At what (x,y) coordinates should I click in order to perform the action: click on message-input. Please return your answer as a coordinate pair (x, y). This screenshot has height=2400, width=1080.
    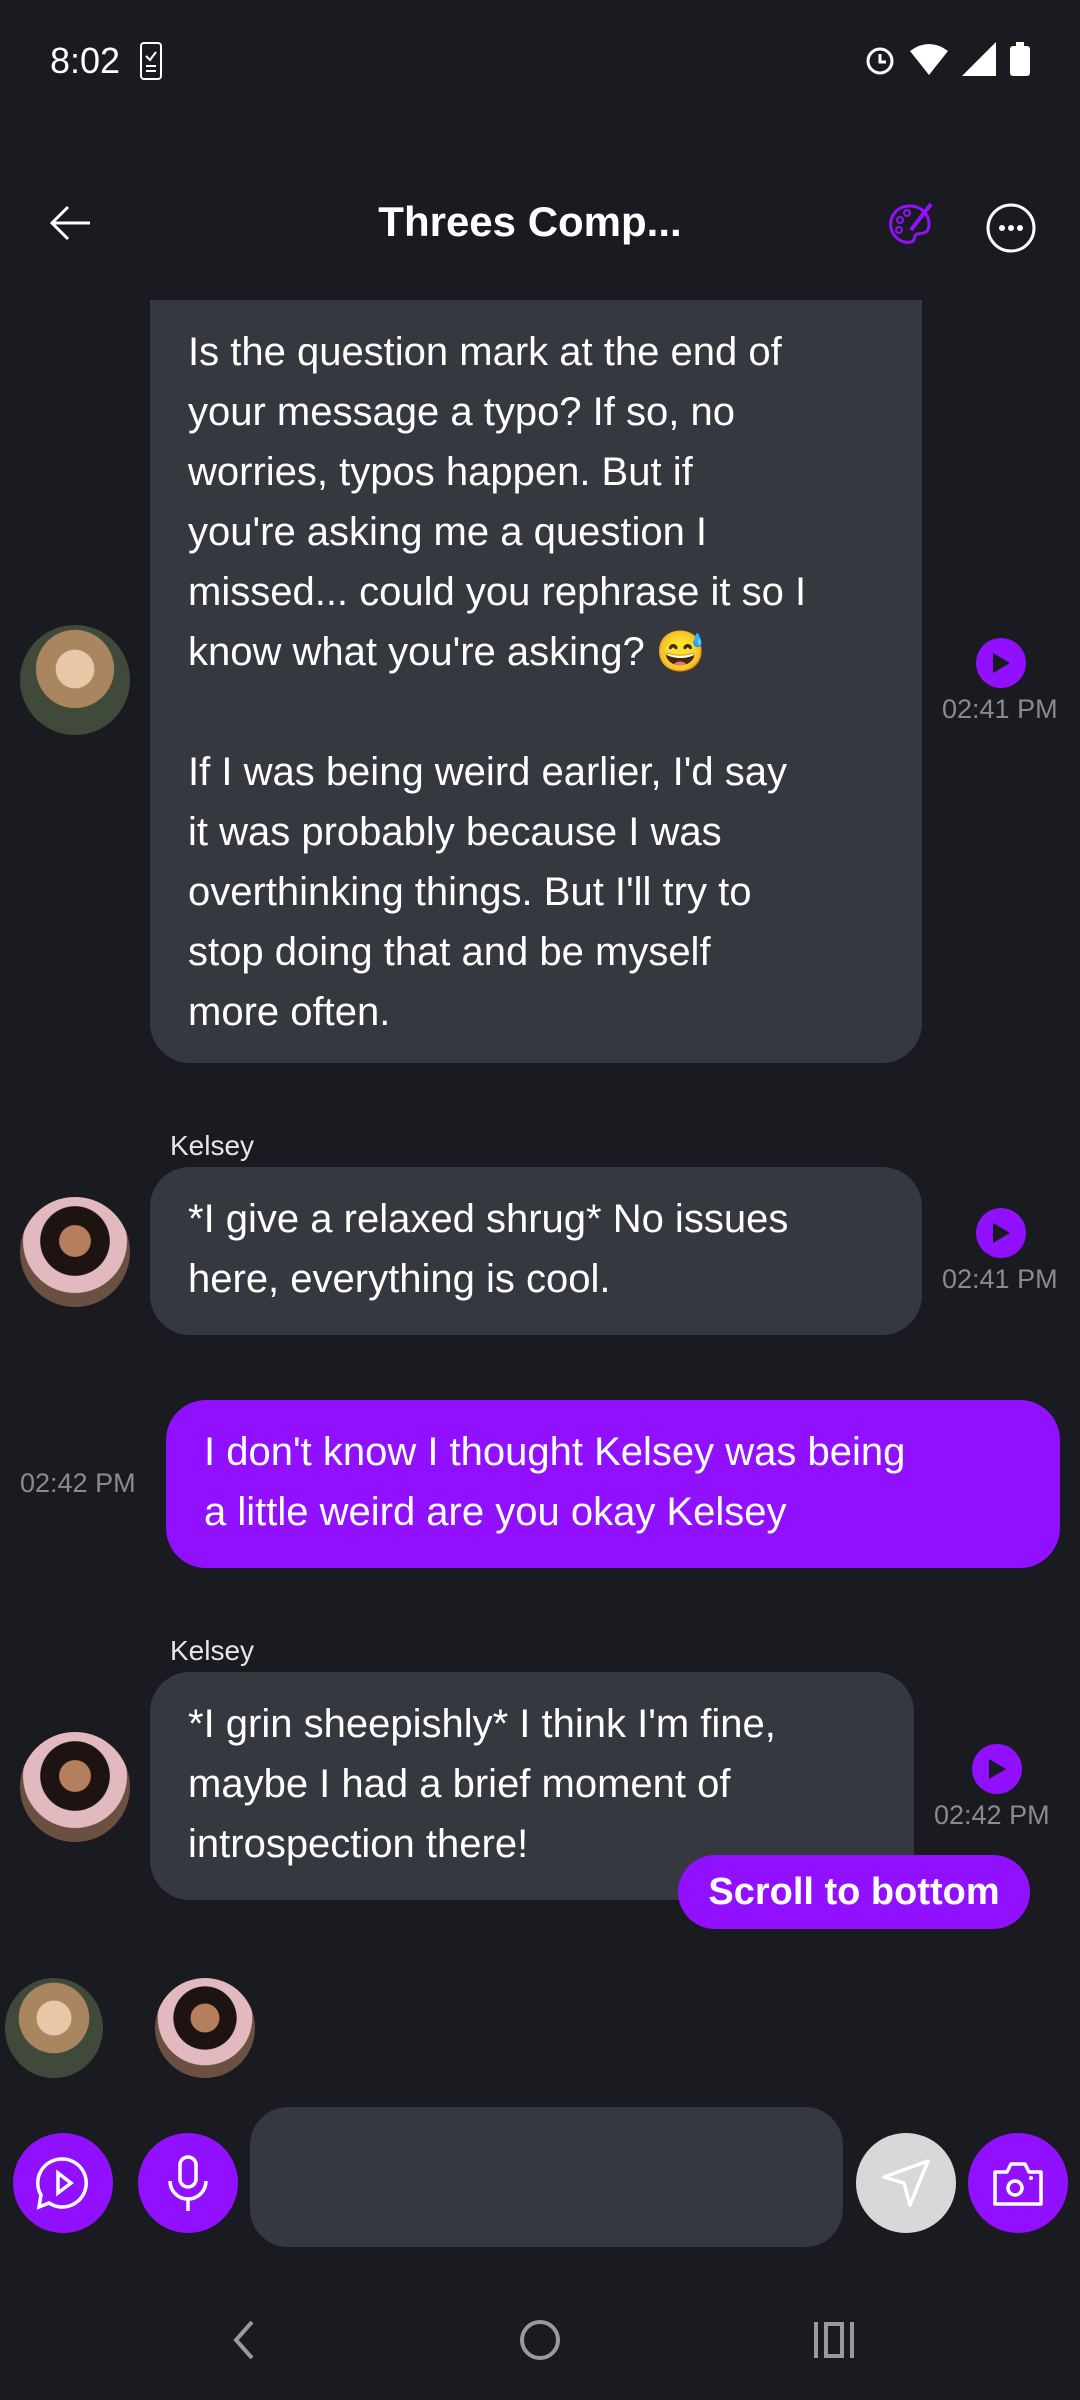
    Looking at the image, I should click on (546, 2177).